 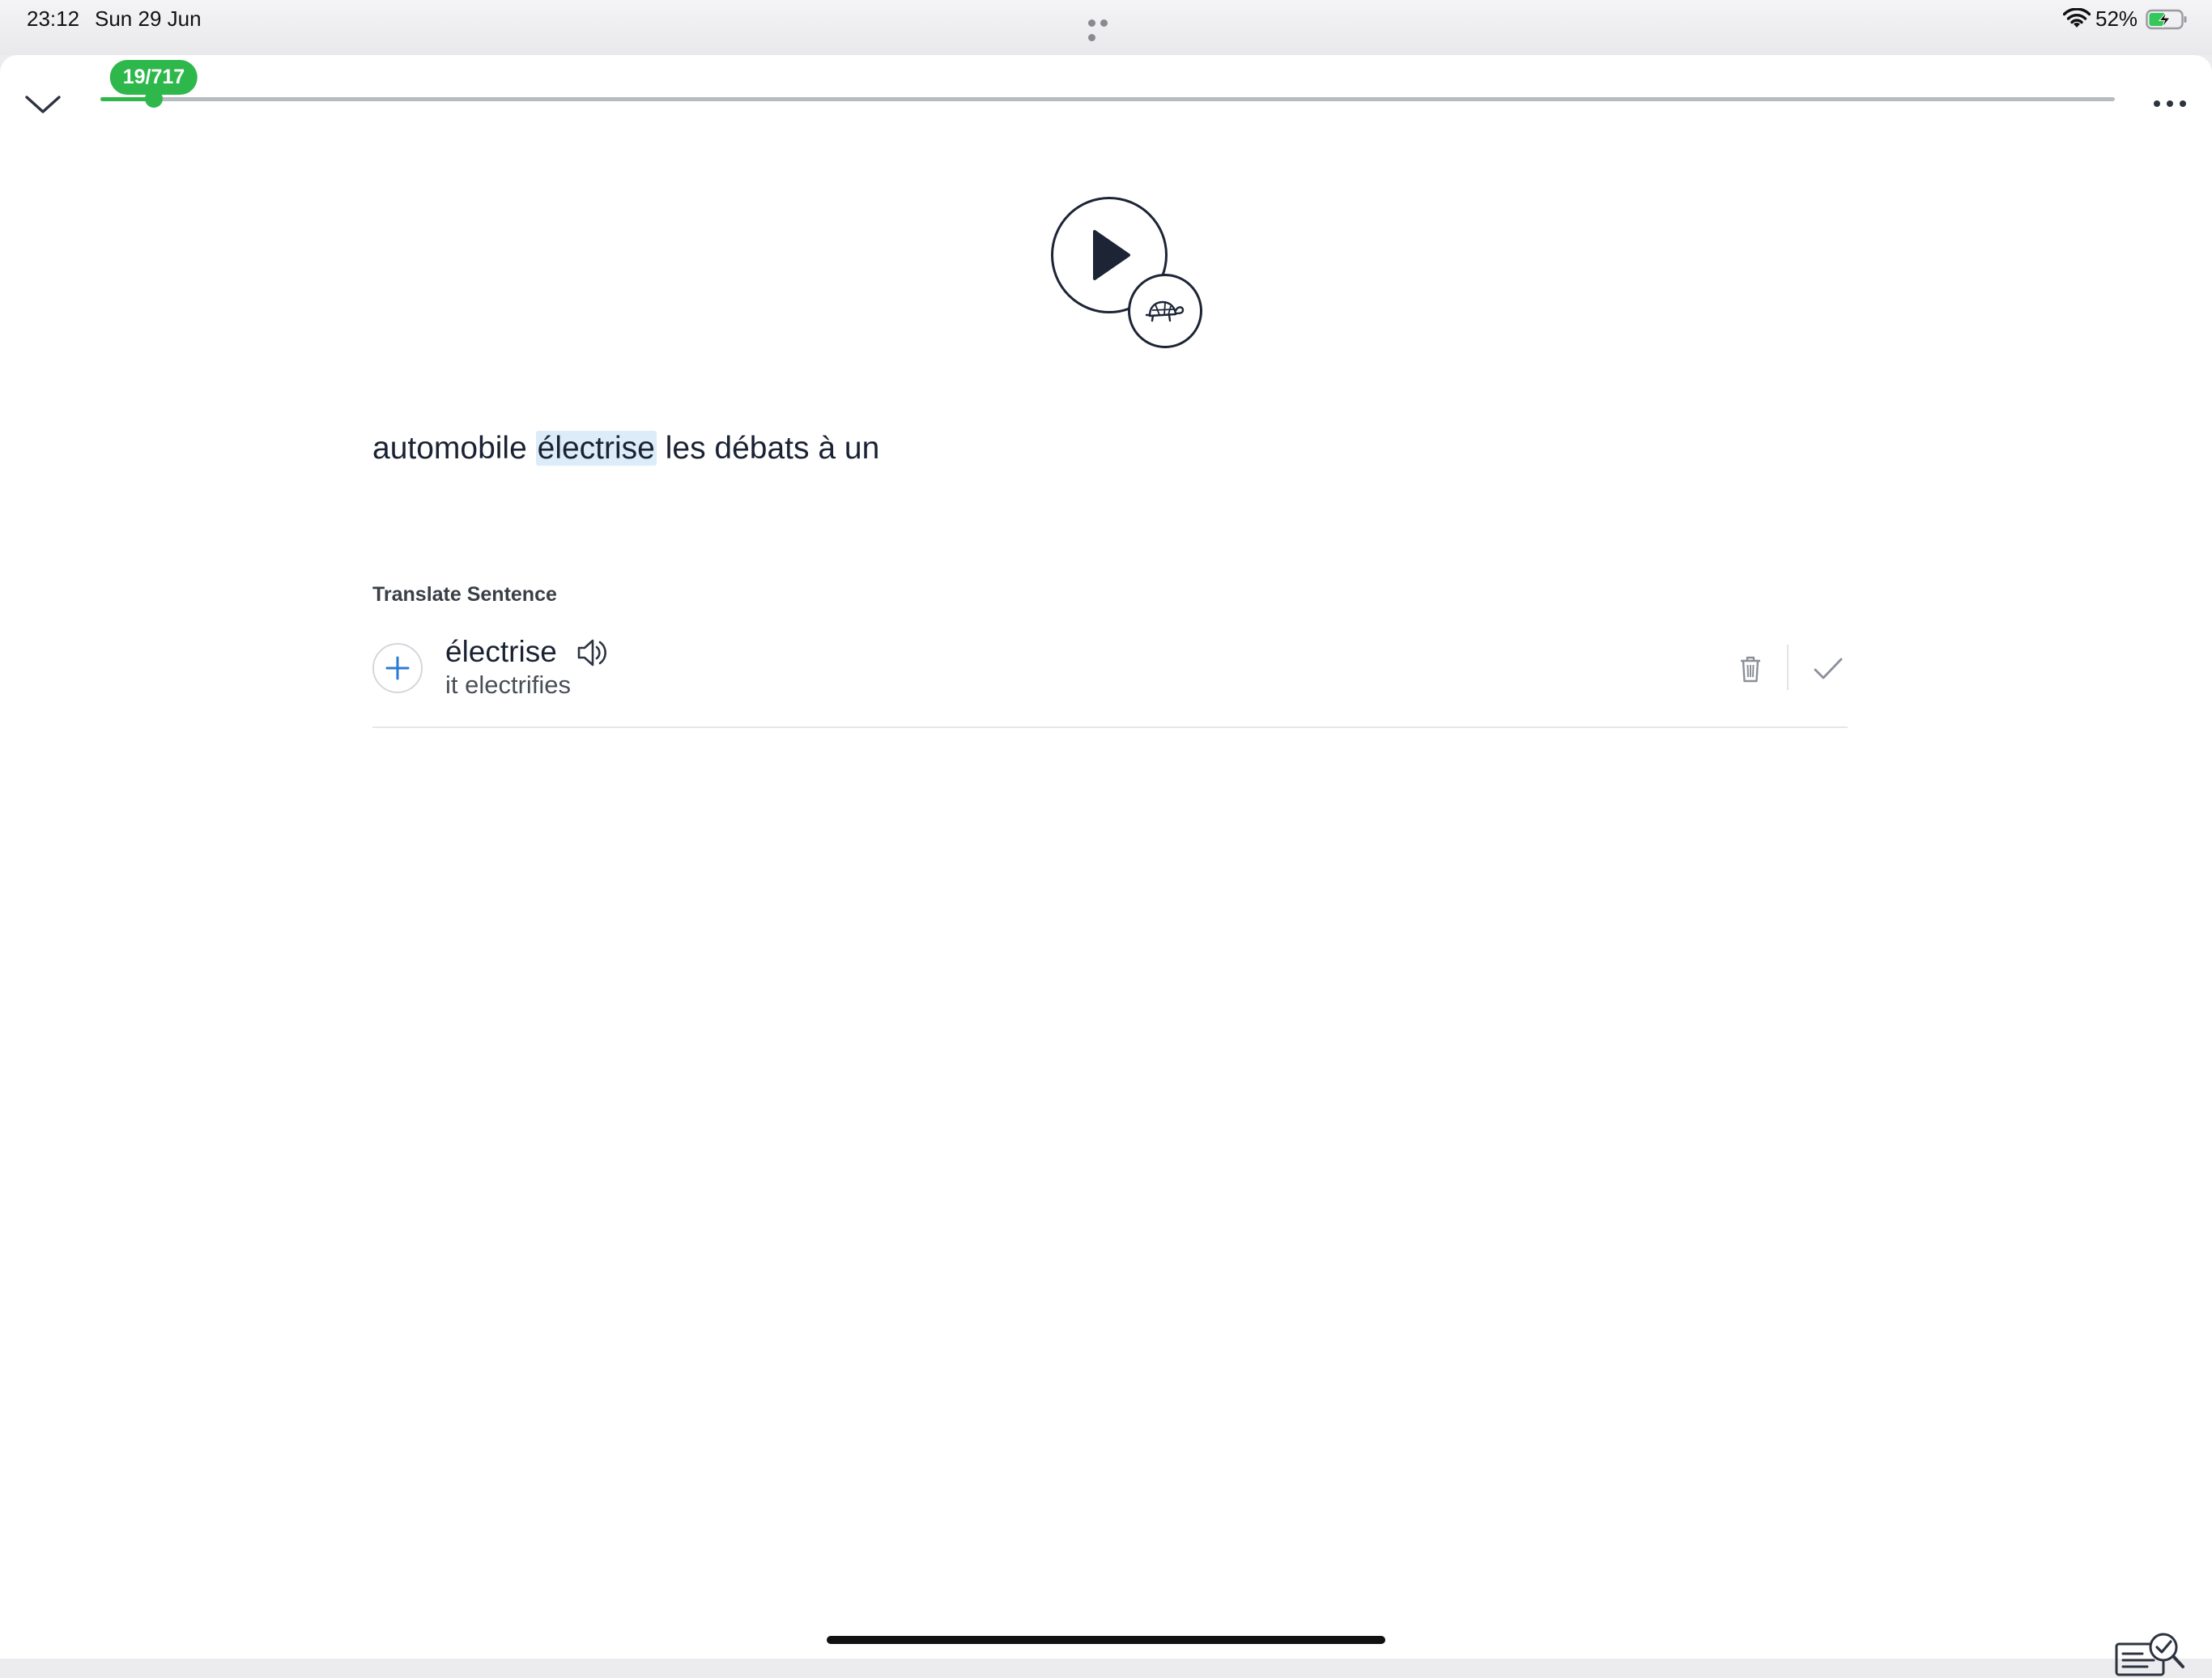 I want to click on sentence-text: automobile électrise les débats à un, so click(x=626, y=448).